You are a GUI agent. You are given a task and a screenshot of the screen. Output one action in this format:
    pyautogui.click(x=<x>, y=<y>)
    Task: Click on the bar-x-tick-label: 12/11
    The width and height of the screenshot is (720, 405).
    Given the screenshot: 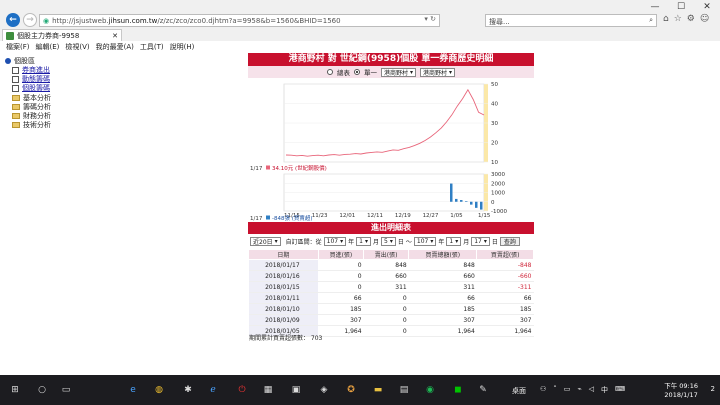 What is the action you would take?
    pyautogui.click(x=375, y=216)
    